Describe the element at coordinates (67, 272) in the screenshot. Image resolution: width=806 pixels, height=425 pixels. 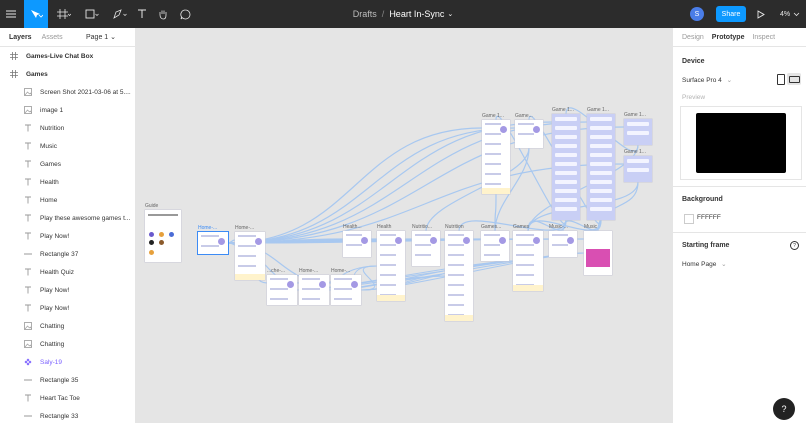
I see `layer-item: Health Quiz` at that location.